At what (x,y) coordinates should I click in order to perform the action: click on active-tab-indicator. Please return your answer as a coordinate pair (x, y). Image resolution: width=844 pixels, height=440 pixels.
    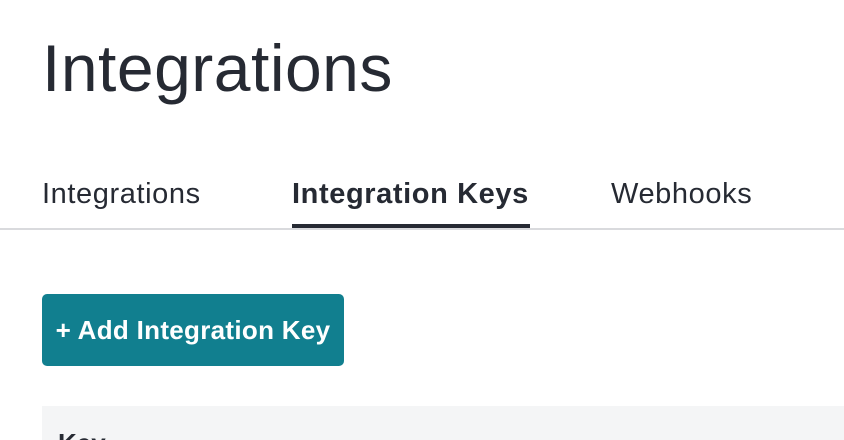
    Looking at the image, I should click on (411, 226).